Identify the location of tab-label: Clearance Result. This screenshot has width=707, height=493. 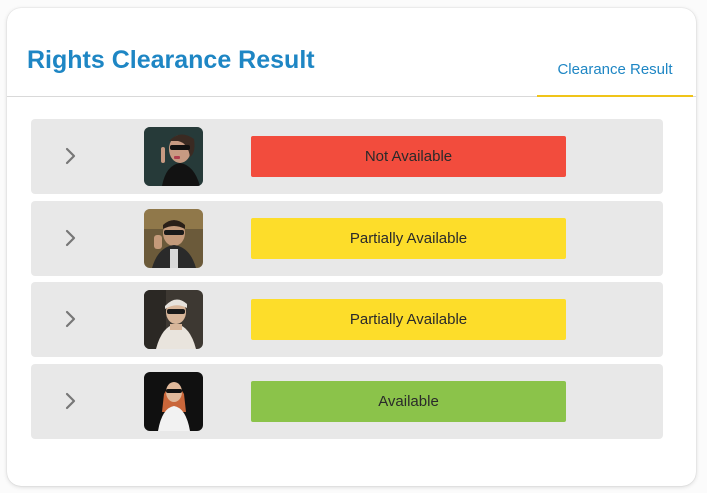
(615, 69).